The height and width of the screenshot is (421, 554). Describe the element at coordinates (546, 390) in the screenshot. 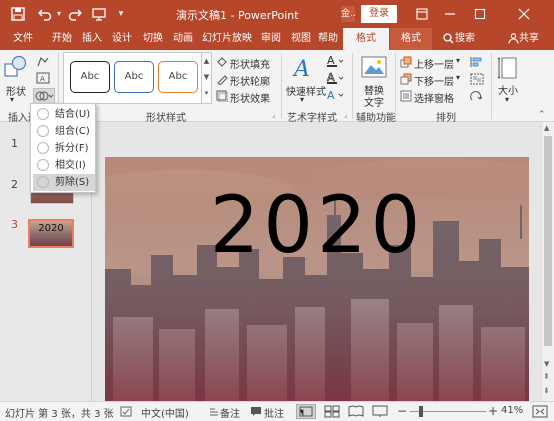

I see `next-slide-icon: ⇟` at that location.